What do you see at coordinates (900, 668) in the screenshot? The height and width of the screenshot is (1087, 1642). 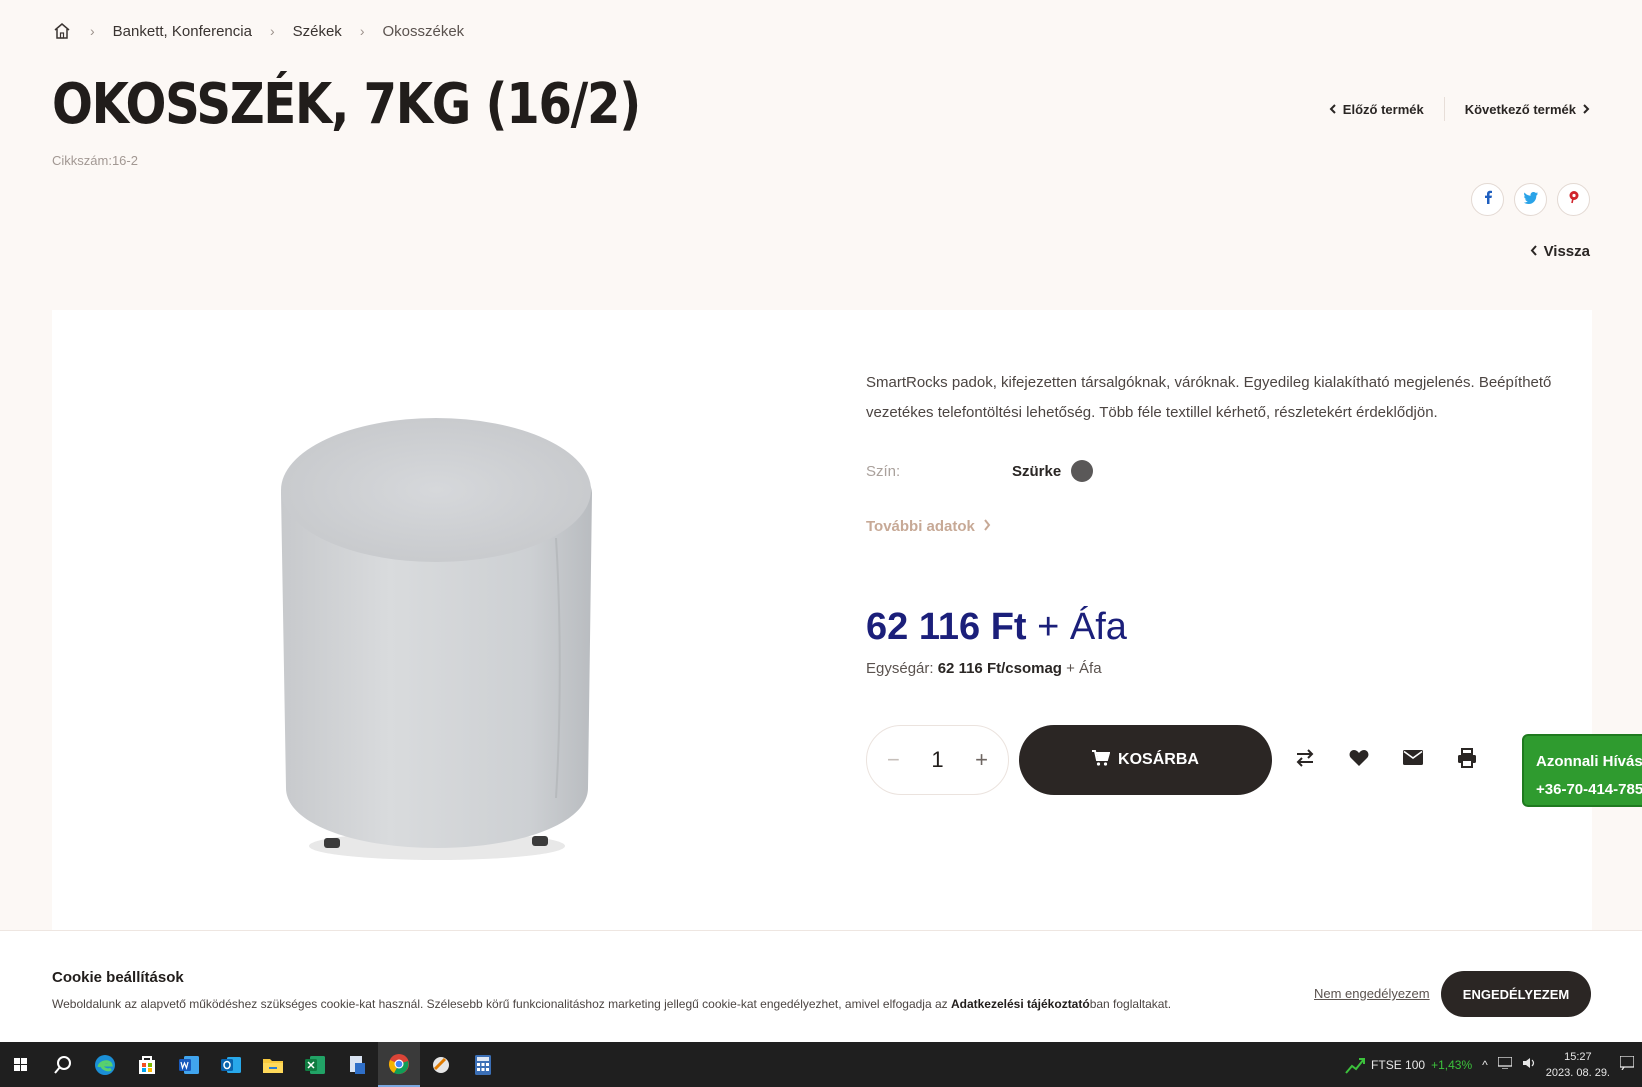 I see `unit-price-label: Egységár:` at bounding box center [900, 668].